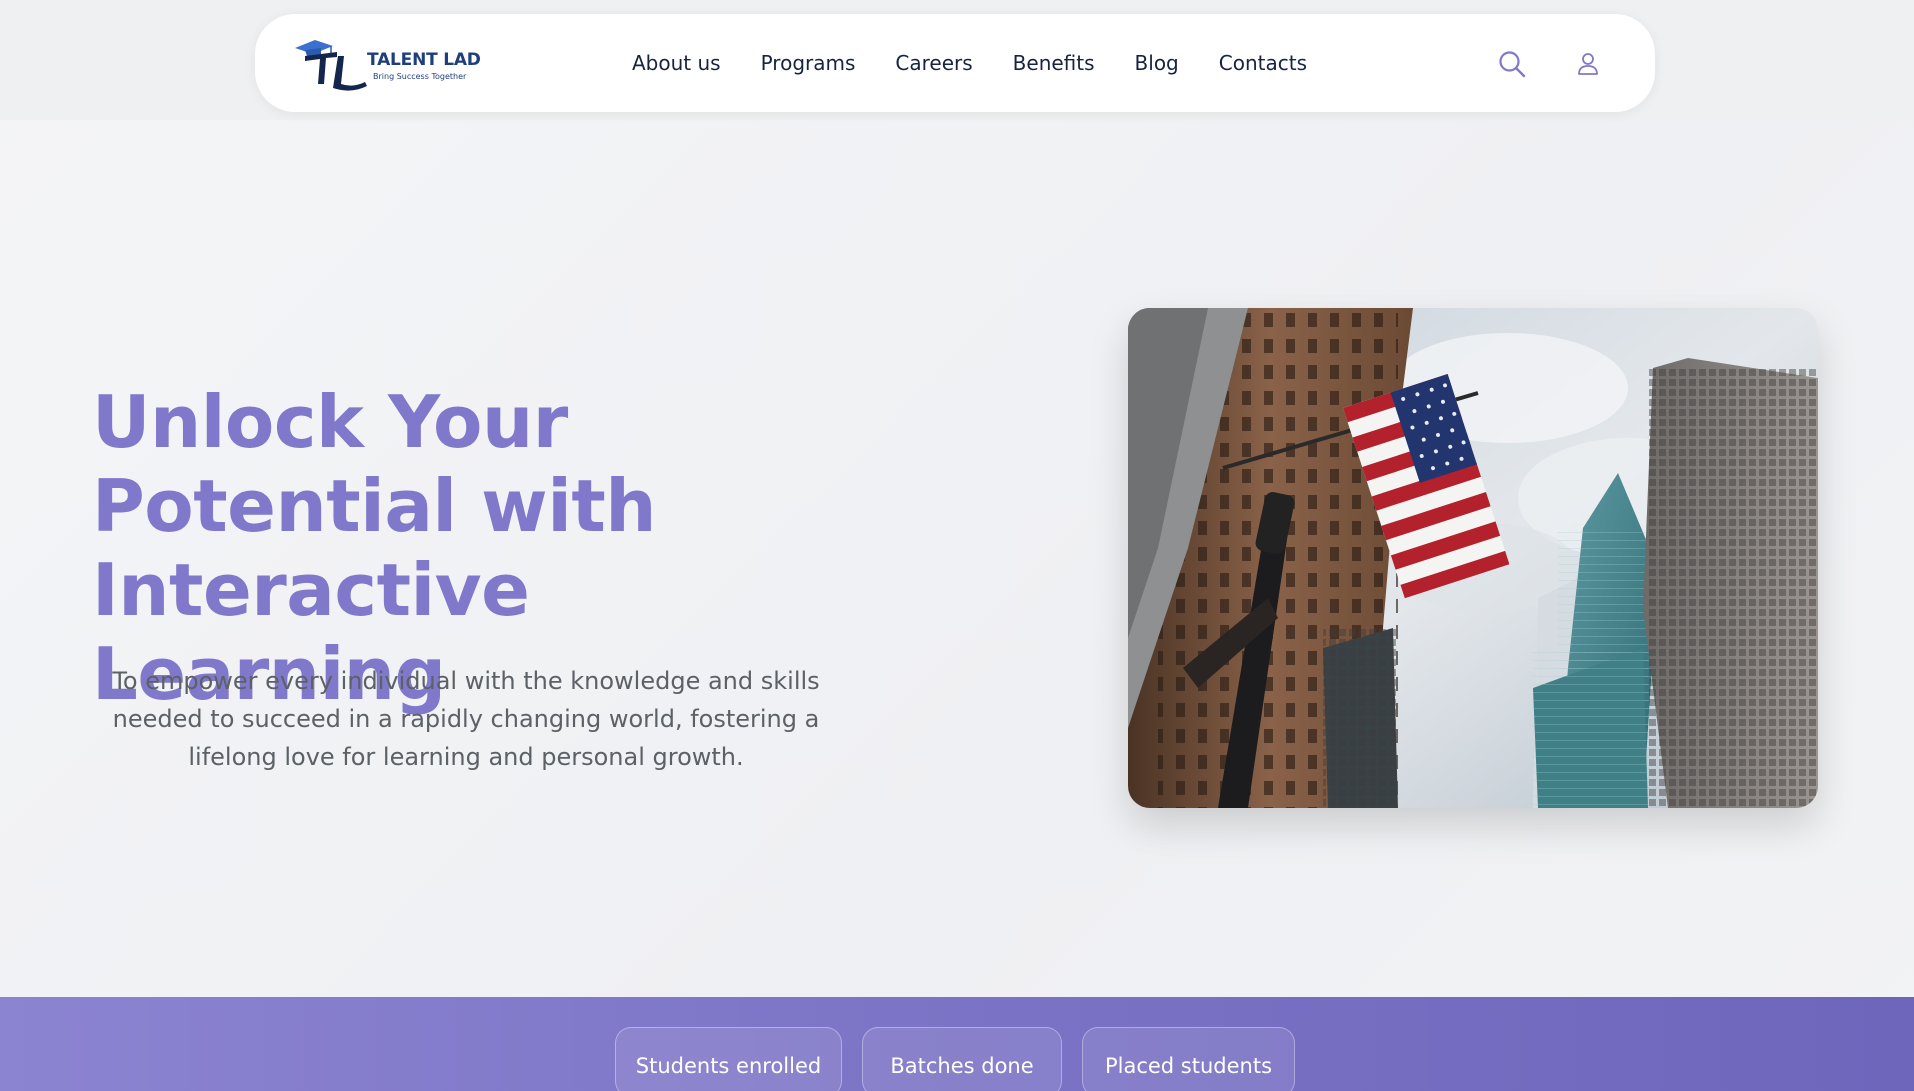 Image resolution: width=1914 pixels, height=1091 pixels. I want to click on stat-label: Students enrolled, so click(728, 1066).